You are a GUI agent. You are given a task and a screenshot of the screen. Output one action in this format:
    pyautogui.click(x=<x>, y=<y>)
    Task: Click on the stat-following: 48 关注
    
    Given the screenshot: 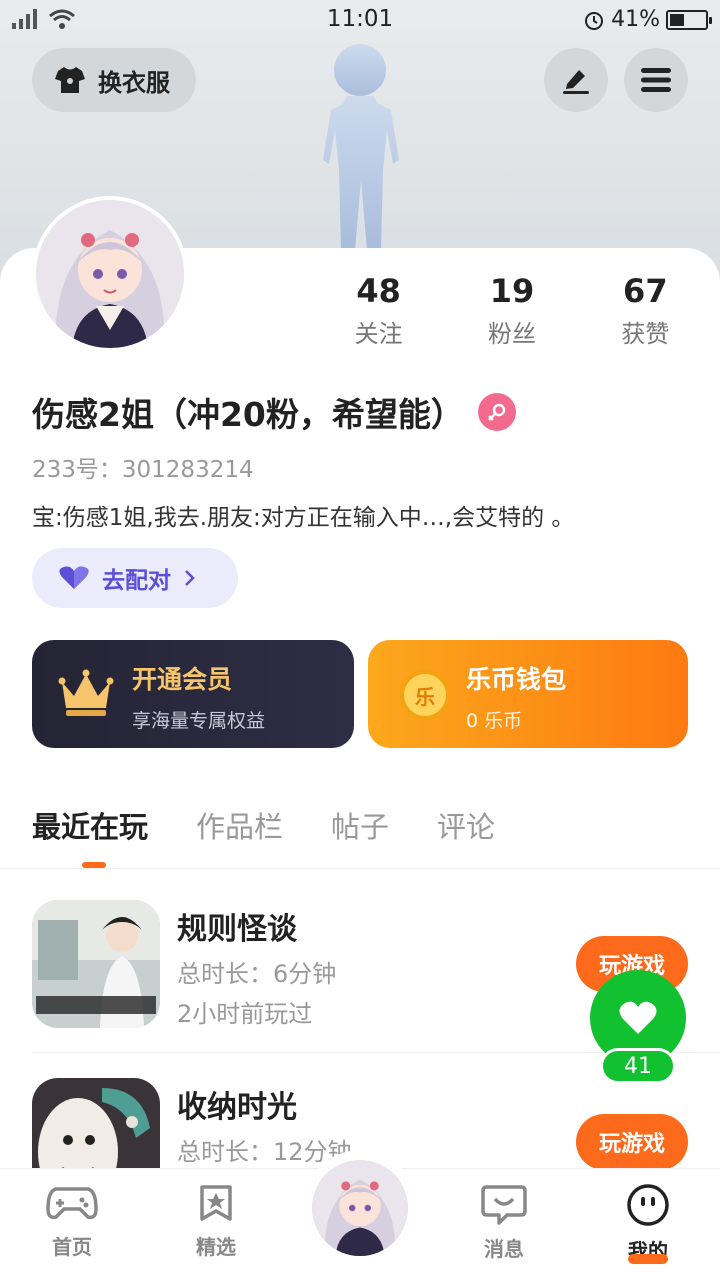 What is the action you would take?
    pyautogui.click(x=378, y=309)
    